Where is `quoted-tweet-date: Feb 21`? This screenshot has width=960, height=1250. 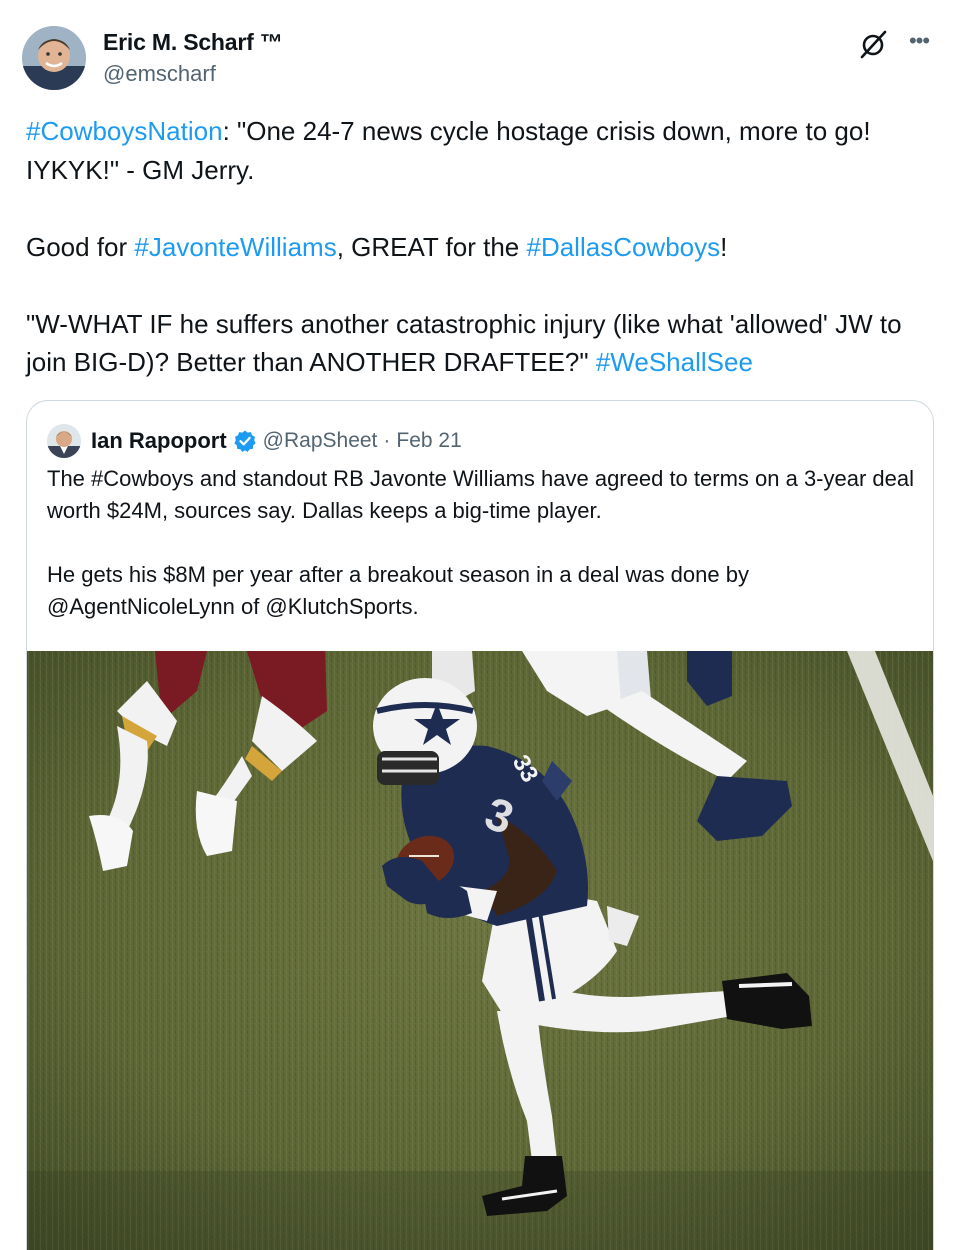 quoted-tweet-date: Feb 21 is located at coordinates (428, 441).